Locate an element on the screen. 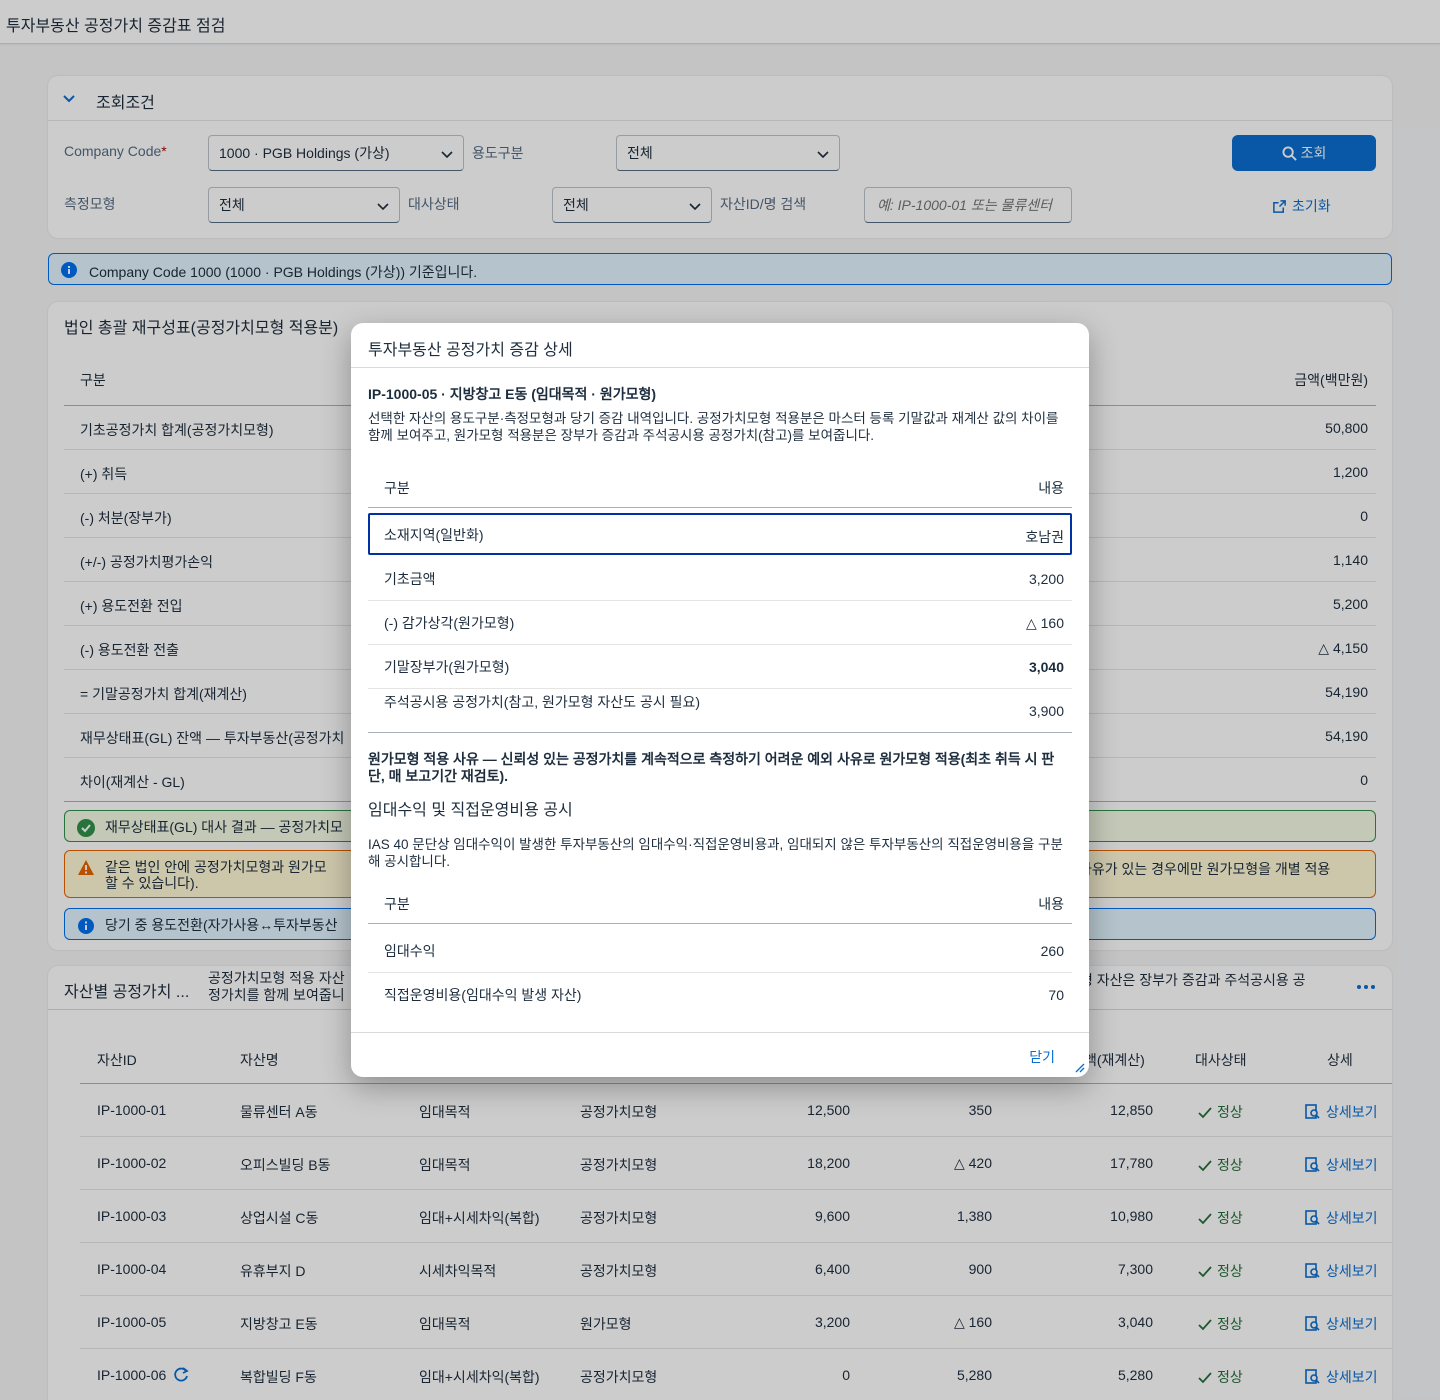  dialog-row-value: 3,040 is located at coordinates (1046, 667).